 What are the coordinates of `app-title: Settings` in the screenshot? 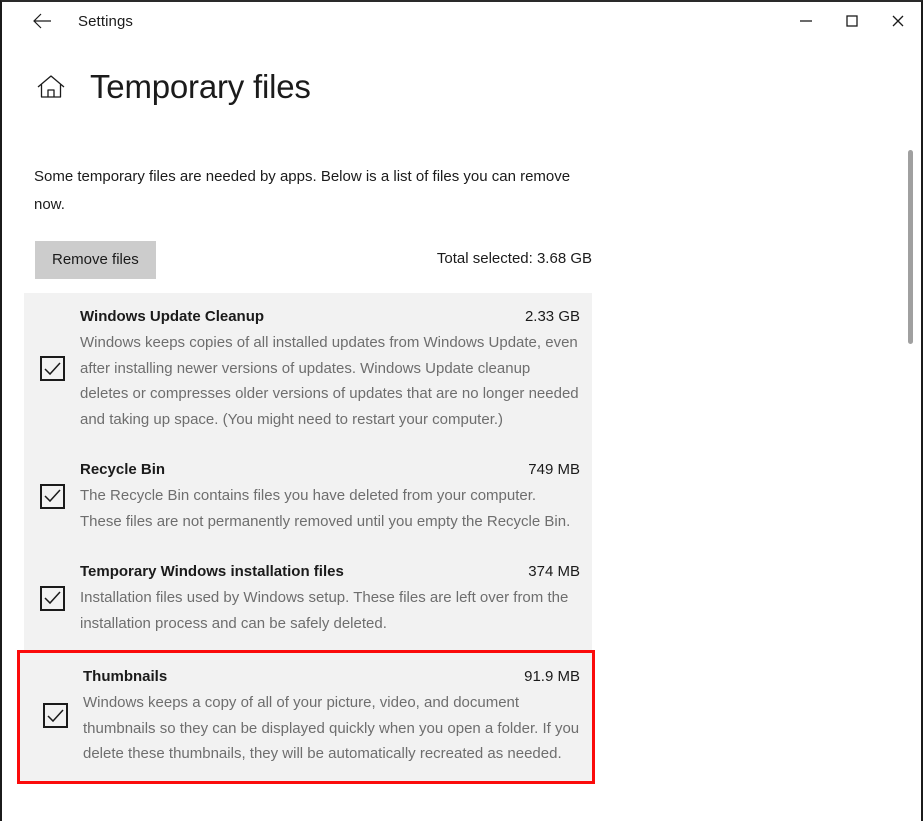 It's located at (105, 21).